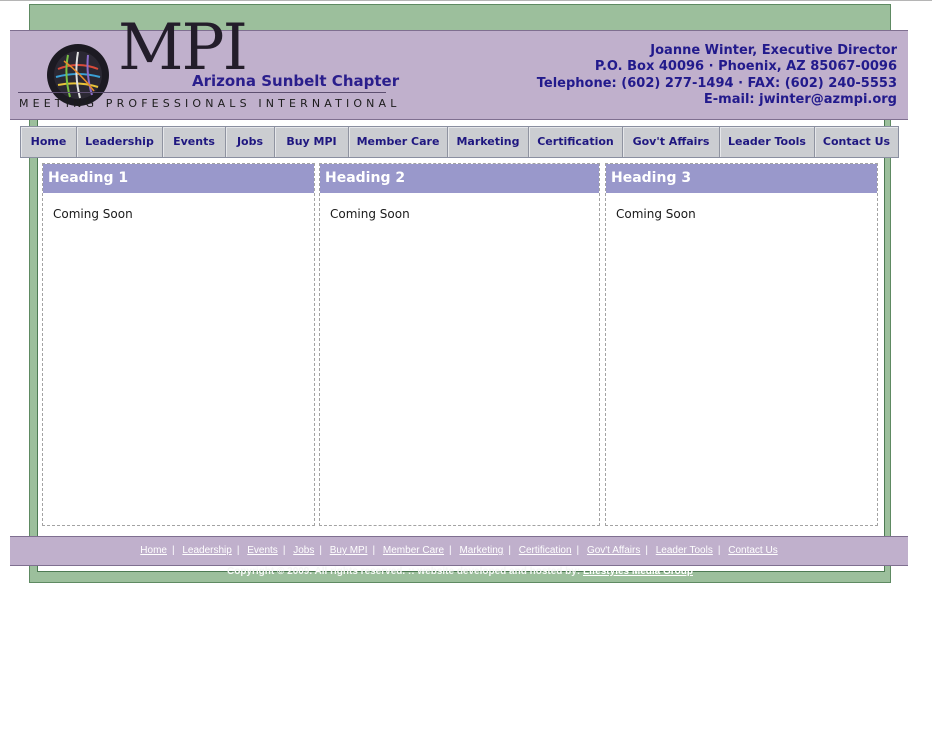 The image size is (932, 729). I want to click on nav-govt-affairs: Gov't Affairs, so click(671, 142).